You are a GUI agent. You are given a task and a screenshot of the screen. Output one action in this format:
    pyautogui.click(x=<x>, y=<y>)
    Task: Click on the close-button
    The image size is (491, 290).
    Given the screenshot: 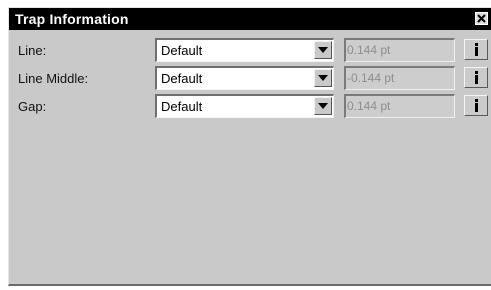 What is the action you would take?
    pyautogui.click(x=481, y=18)
    